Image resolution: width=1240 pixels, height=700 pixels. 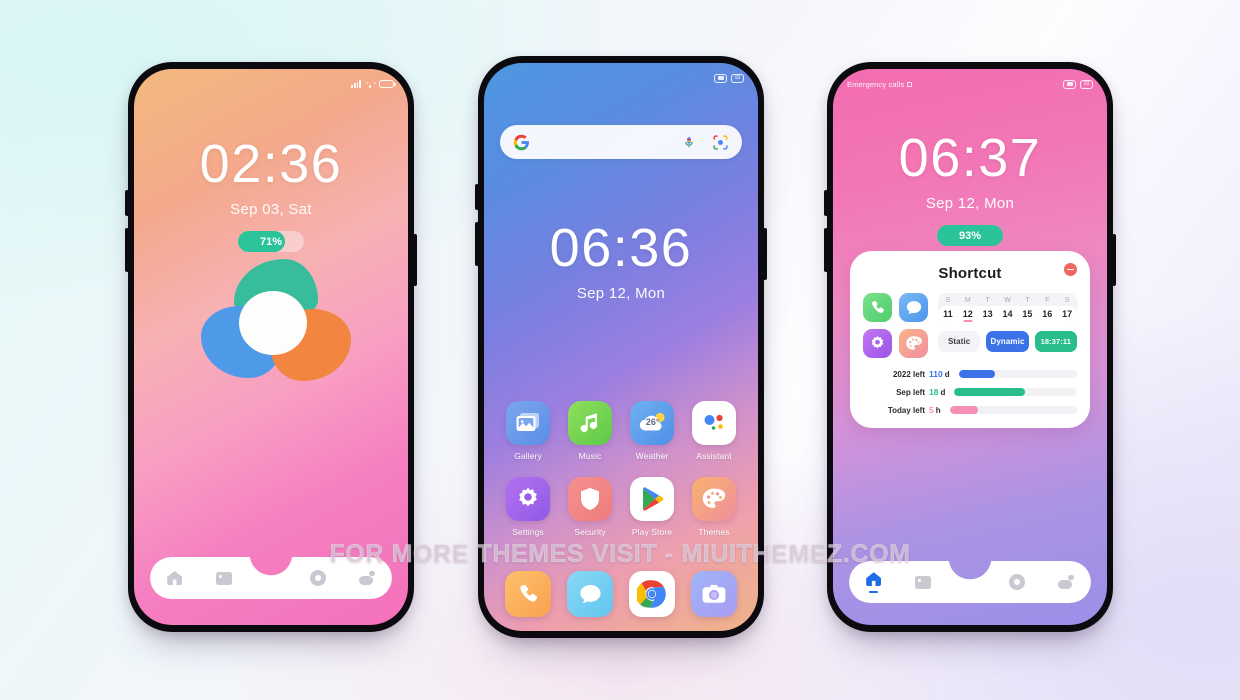 What do you see at coordinates (652, 431) in the screenshot?
I see `app-weather: 26° Weather` at bounding box center [652, 431].